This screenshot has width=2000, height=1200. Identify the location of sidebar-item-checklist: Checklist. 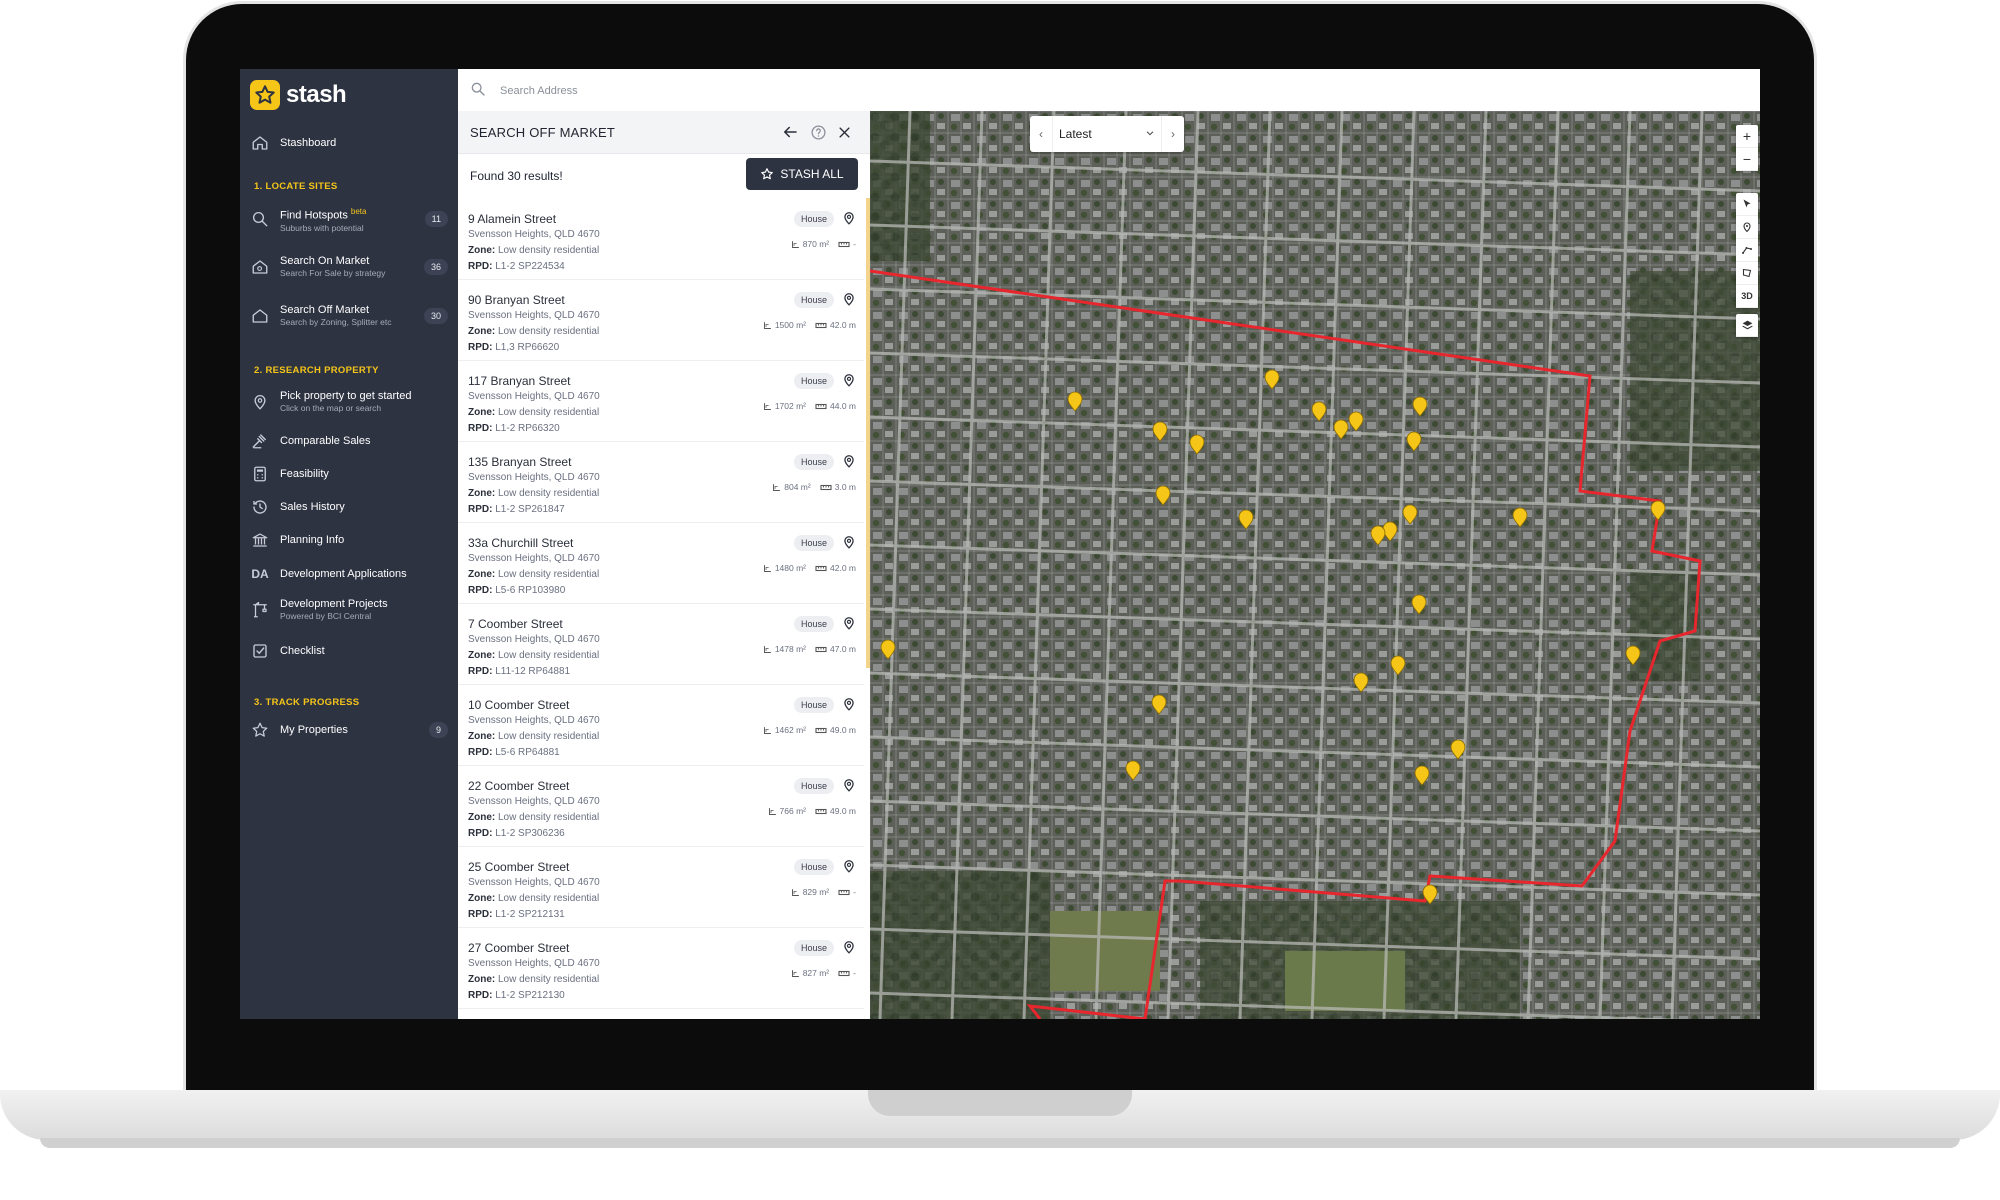
(350, 651).